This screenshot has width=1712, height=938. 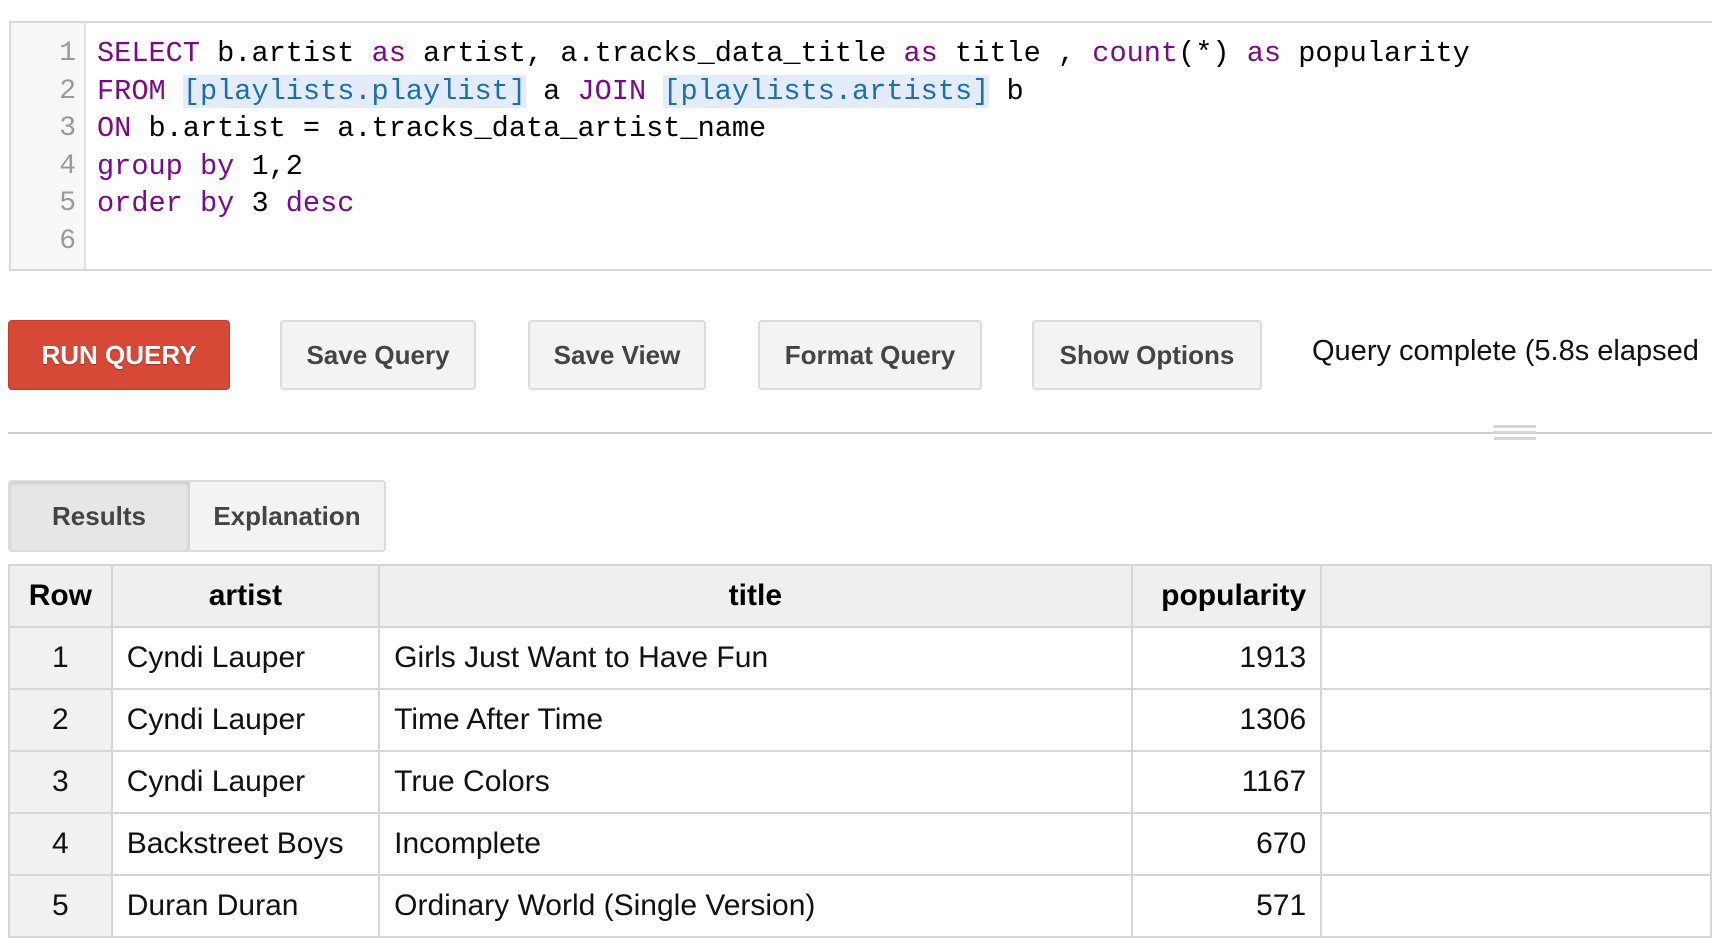 I want to click on sql-text: popularity, so click(x=1375, y=53).